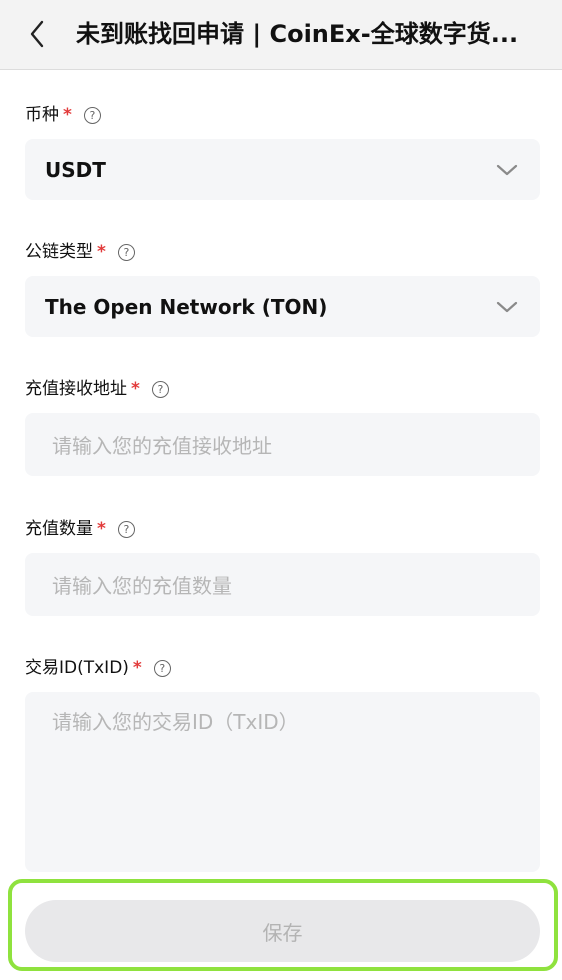  I want to click on chain-select: The Open Network (TON), so click(282, 306).